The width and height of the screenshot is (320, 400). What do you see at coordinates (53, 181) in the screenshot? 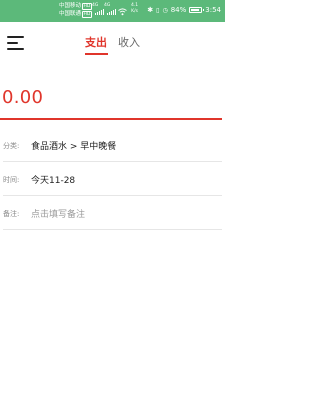
I see `date-value: 今天11-28` at bounding box center [53, 181].